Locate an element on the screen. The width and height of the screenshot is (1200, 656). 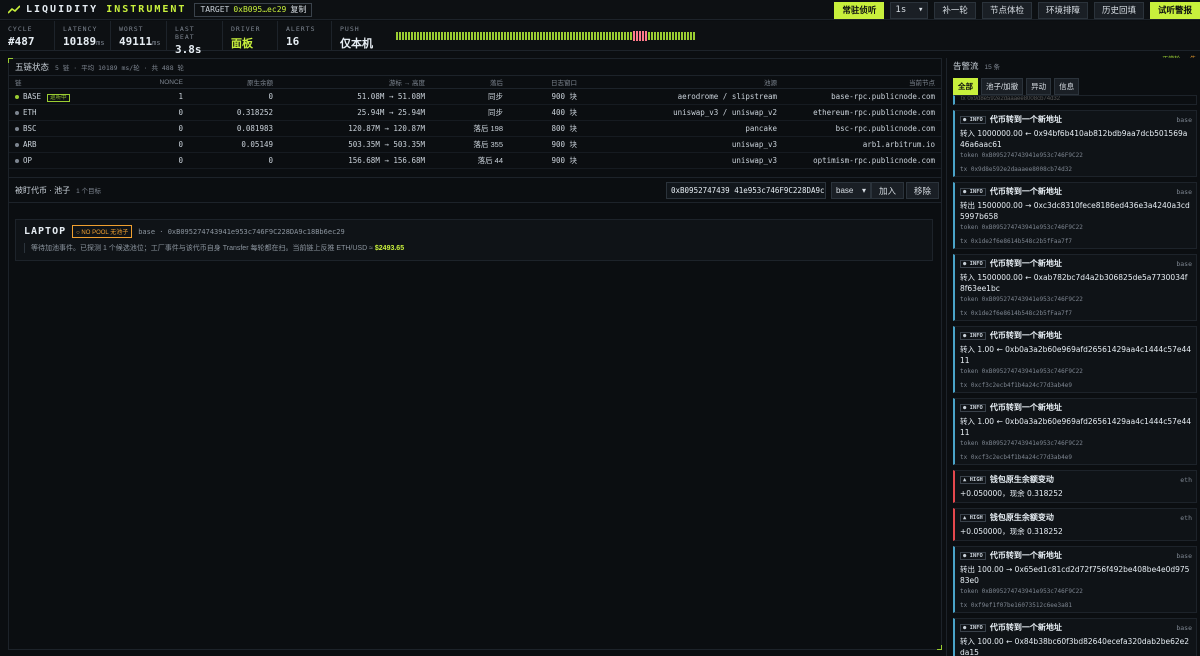
trial-alert-button: 试听警报 is located at coordinates (1174, 10).